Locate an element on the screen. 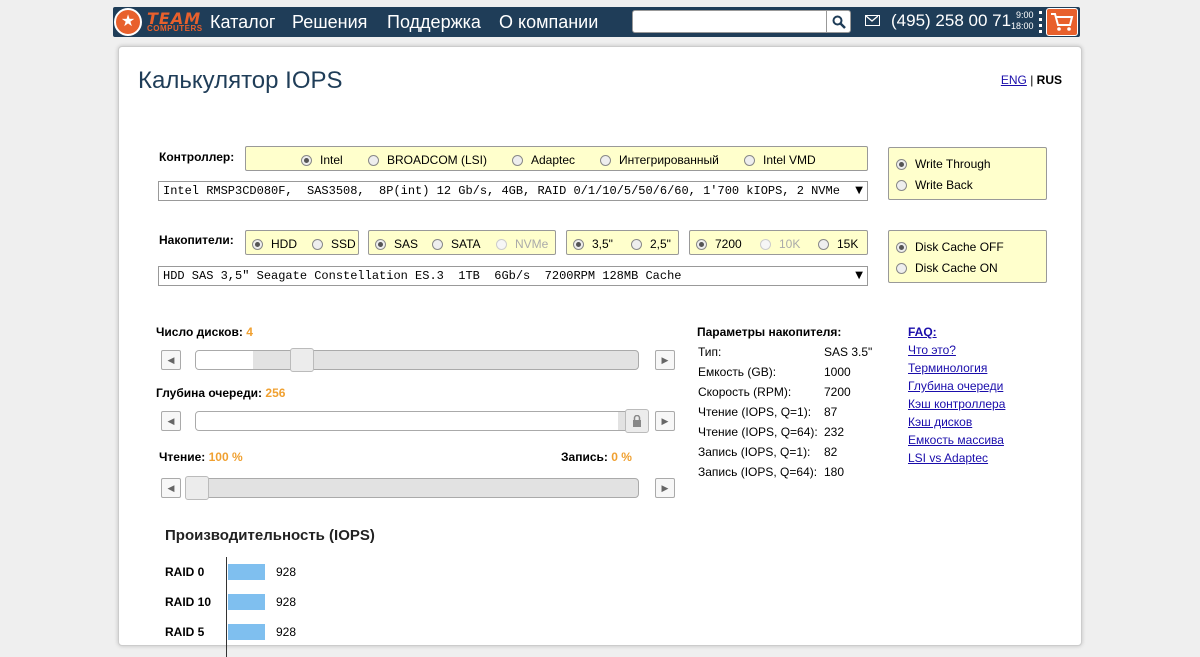 The height and width of the screenshot is (657, 1200). queue-depth-label: Глубина очереди: 256 is located at coordinates (220, 393).